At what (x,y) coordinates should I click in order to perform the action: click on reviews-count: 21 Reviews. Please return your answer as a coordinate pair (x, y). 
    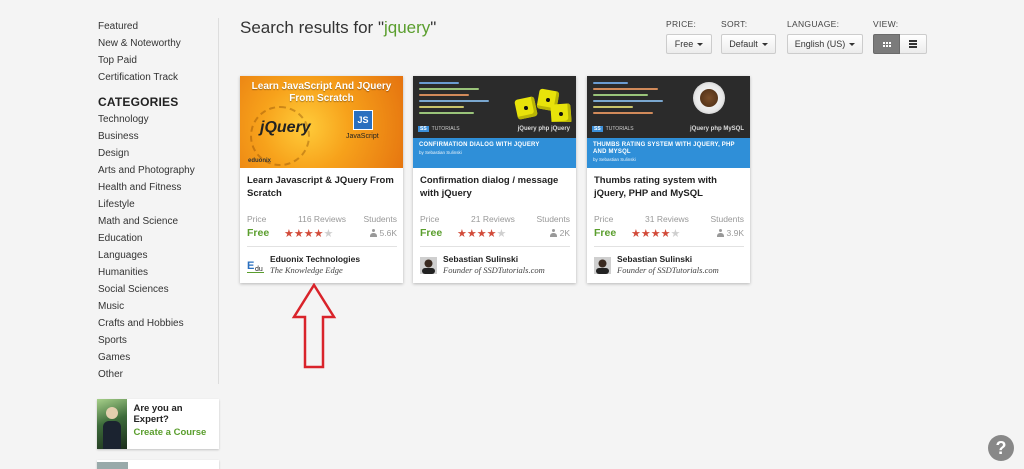
    Looking at the image, I should click on (493, 219).